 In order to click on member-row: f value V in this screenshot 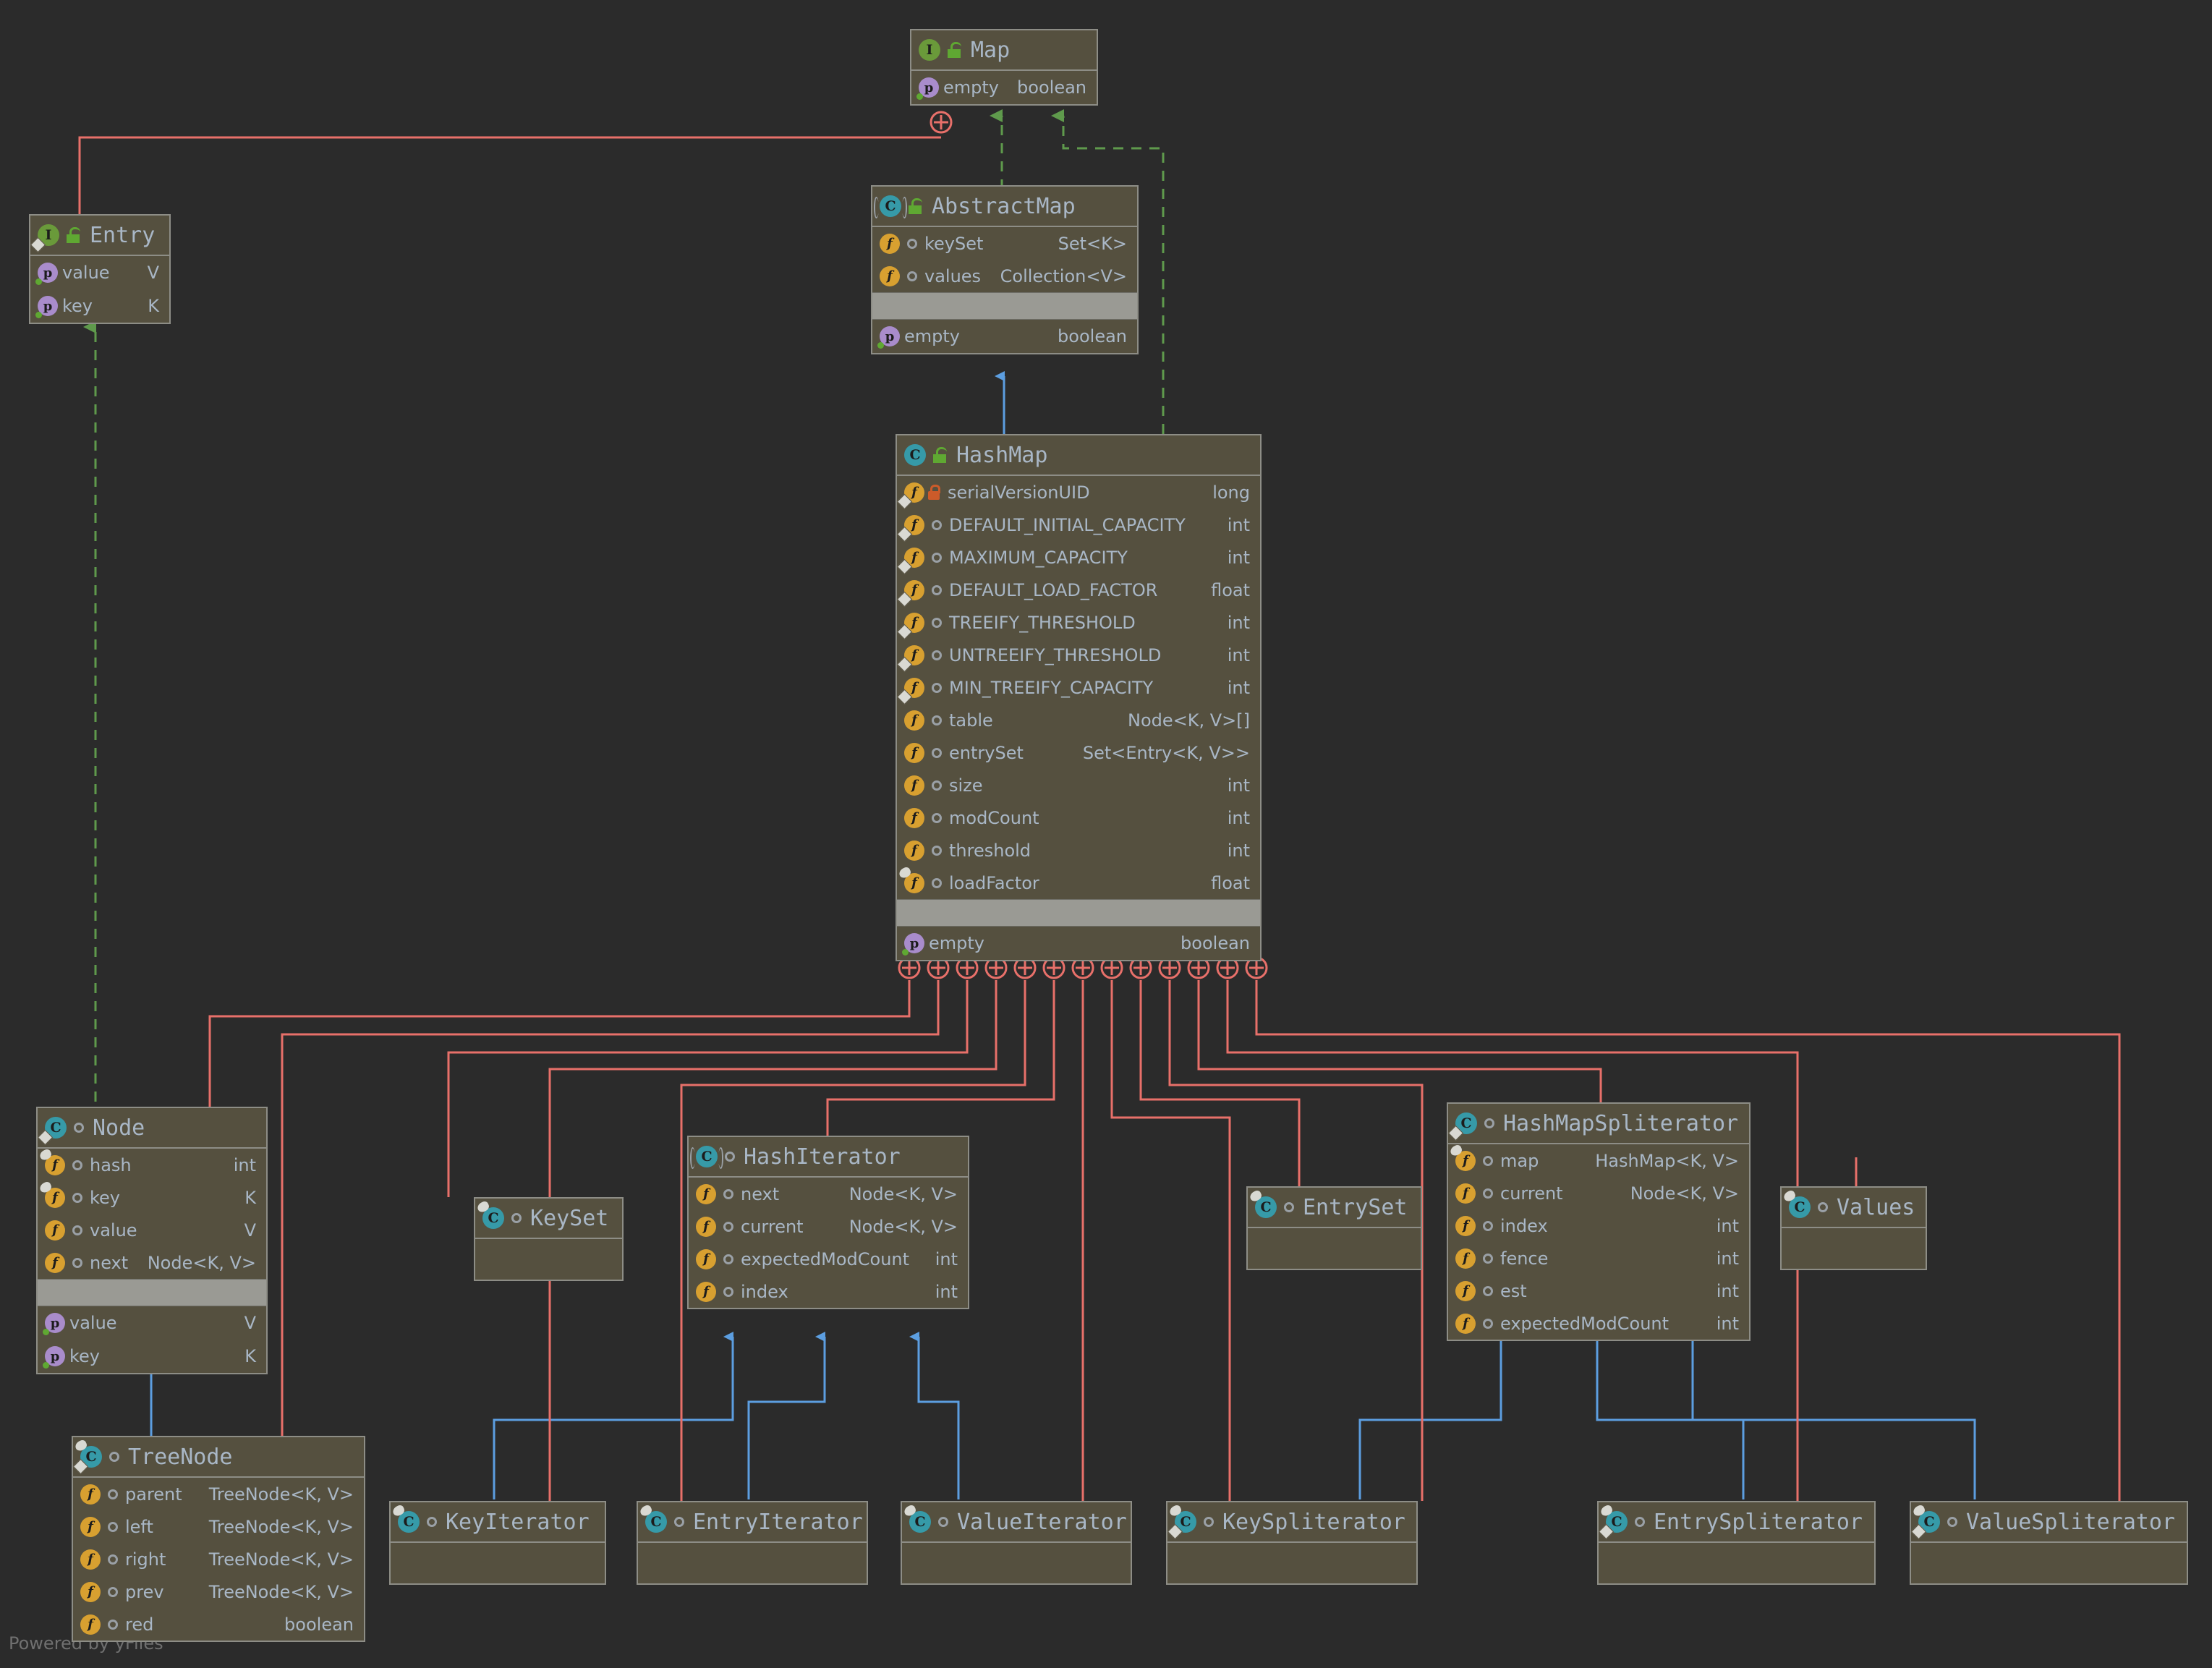, I will do `click(152, 1230)`.